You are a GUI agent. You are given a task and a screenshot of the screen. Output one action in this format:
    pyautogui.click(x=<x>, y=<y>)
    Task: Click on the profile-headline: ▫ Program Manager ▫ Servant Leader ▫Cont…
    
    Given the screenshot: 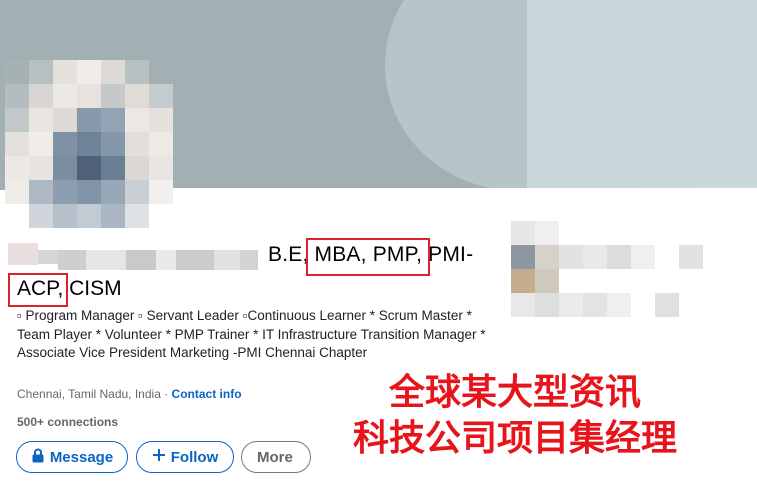 What is the action you would take?
    pyautogui.click(x=251, y=334)
    